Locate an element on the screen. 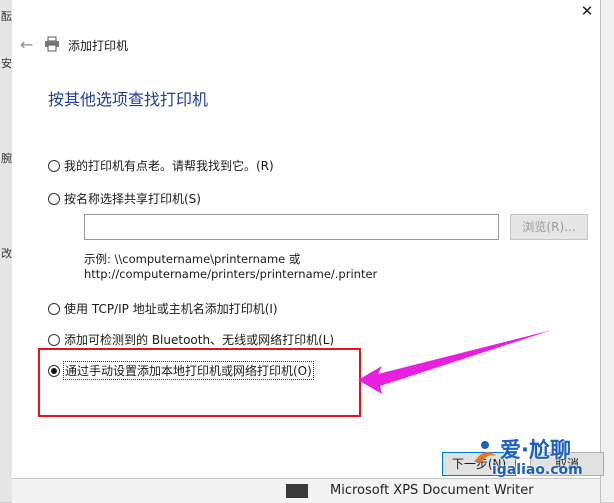  highlight-annotation-box is located at coordinates (199, 382).